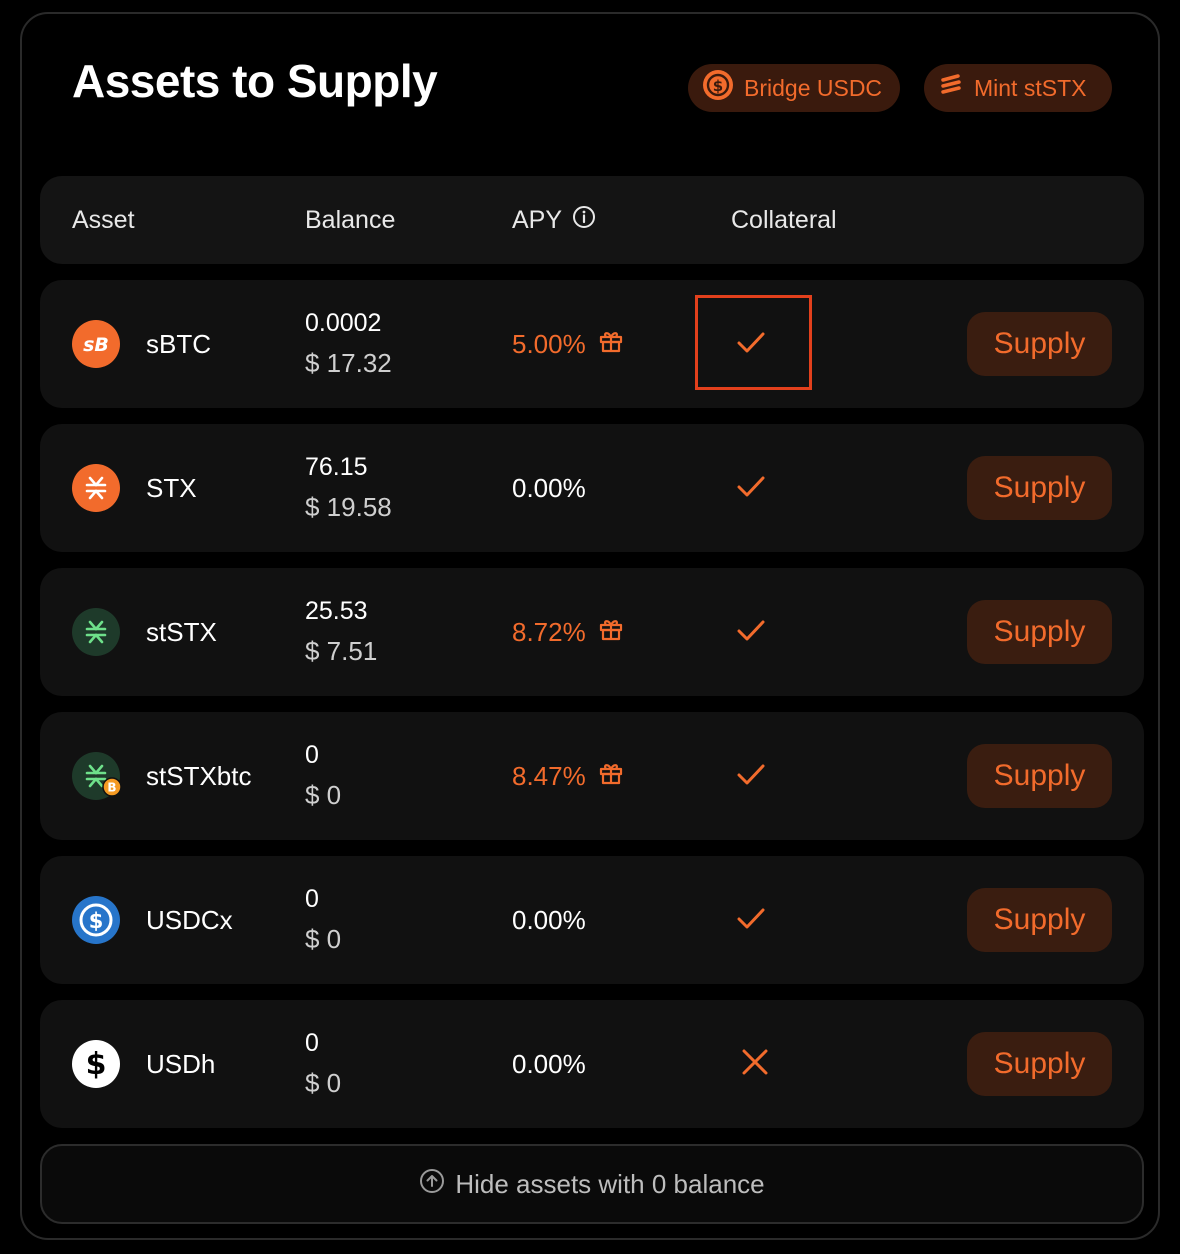 This screenshot has width=1180, height=1254. Describe the element at coordinates (592, 1064) in the screenshot. I see `table-row: $ USDh 0 $ 0 0.00% Supply` at that location.